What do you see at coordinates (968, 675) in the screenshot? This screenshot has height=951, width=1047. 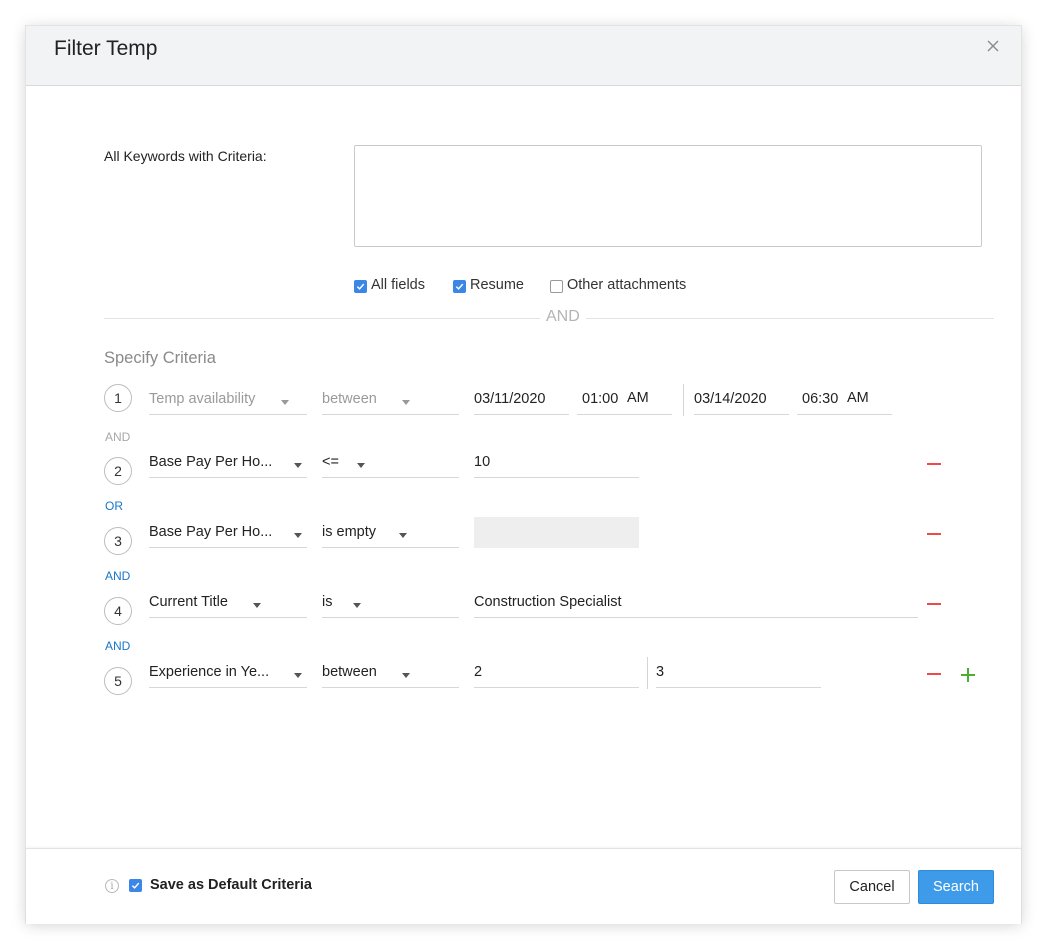 I see `add-criteria-icon` at bounding box center [968, 675].